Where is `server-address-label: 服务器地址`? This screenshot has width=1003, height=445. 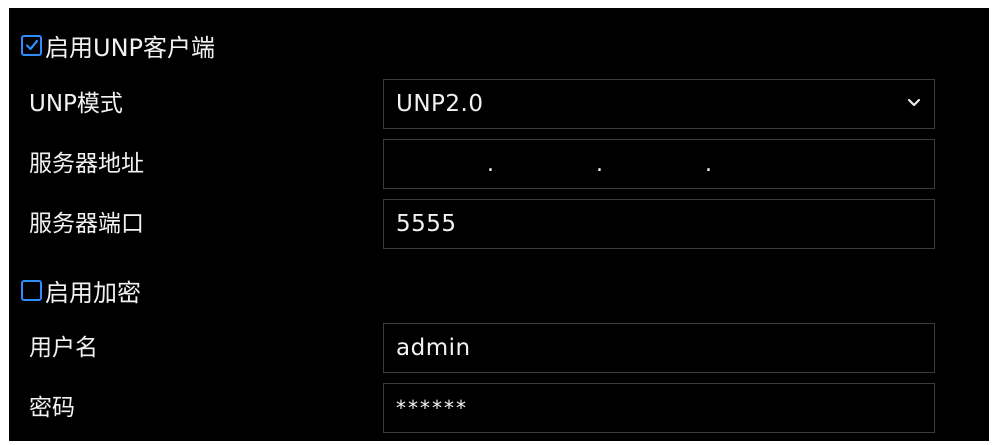
server-address-label: 服务器地址 is located at coordinates (86, 164).